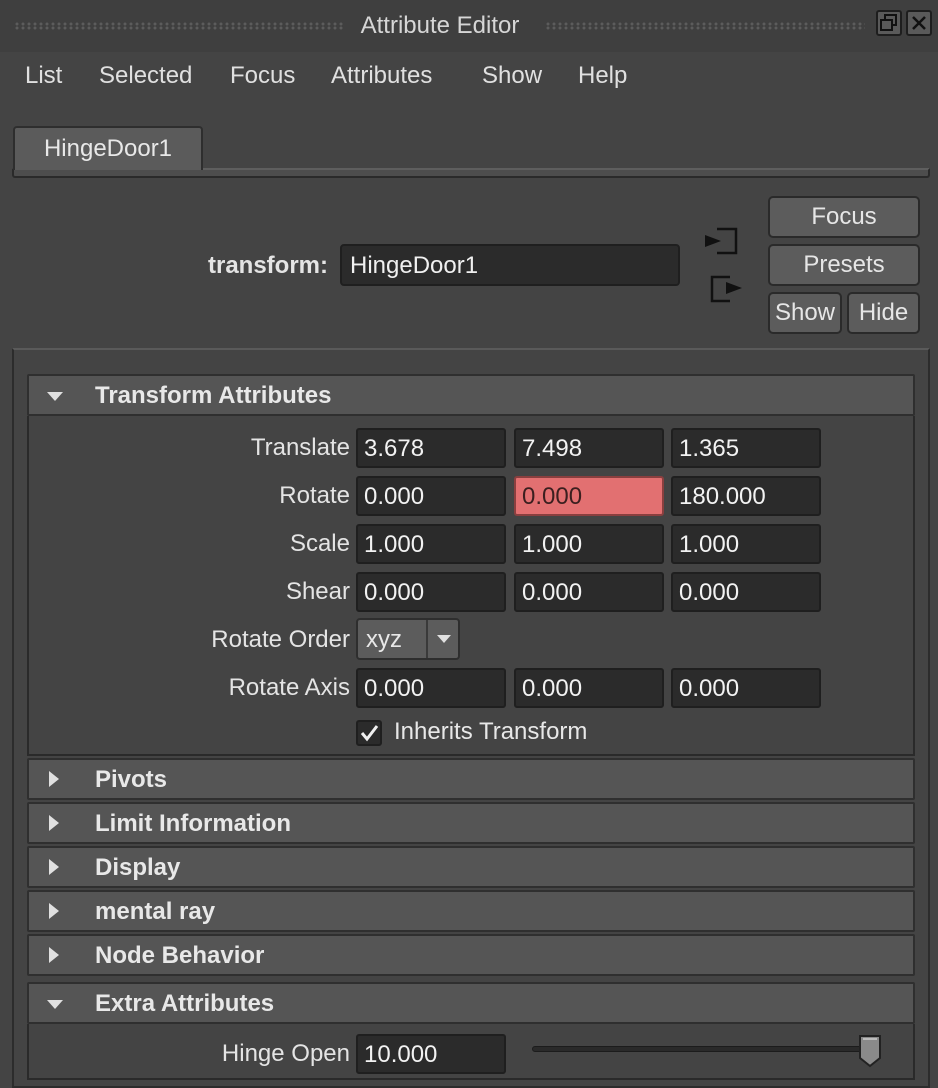 Image resolution: width=938 pixels, height=1088 pixels. Describe the element at coordinates (185, 1003) in the screenshot. I see `section-title: Extra Attributes` at that location.